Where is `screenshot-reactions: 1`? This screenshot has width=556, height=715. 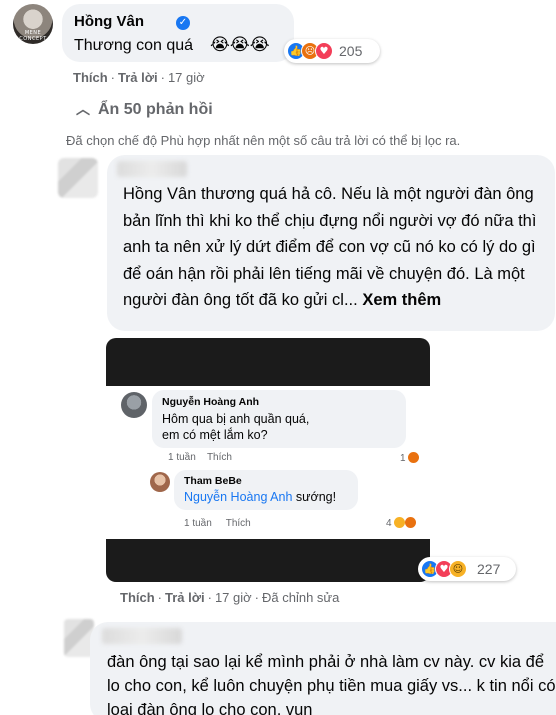 screenshot-reactions: 1 is located at coordinates (409, 458).